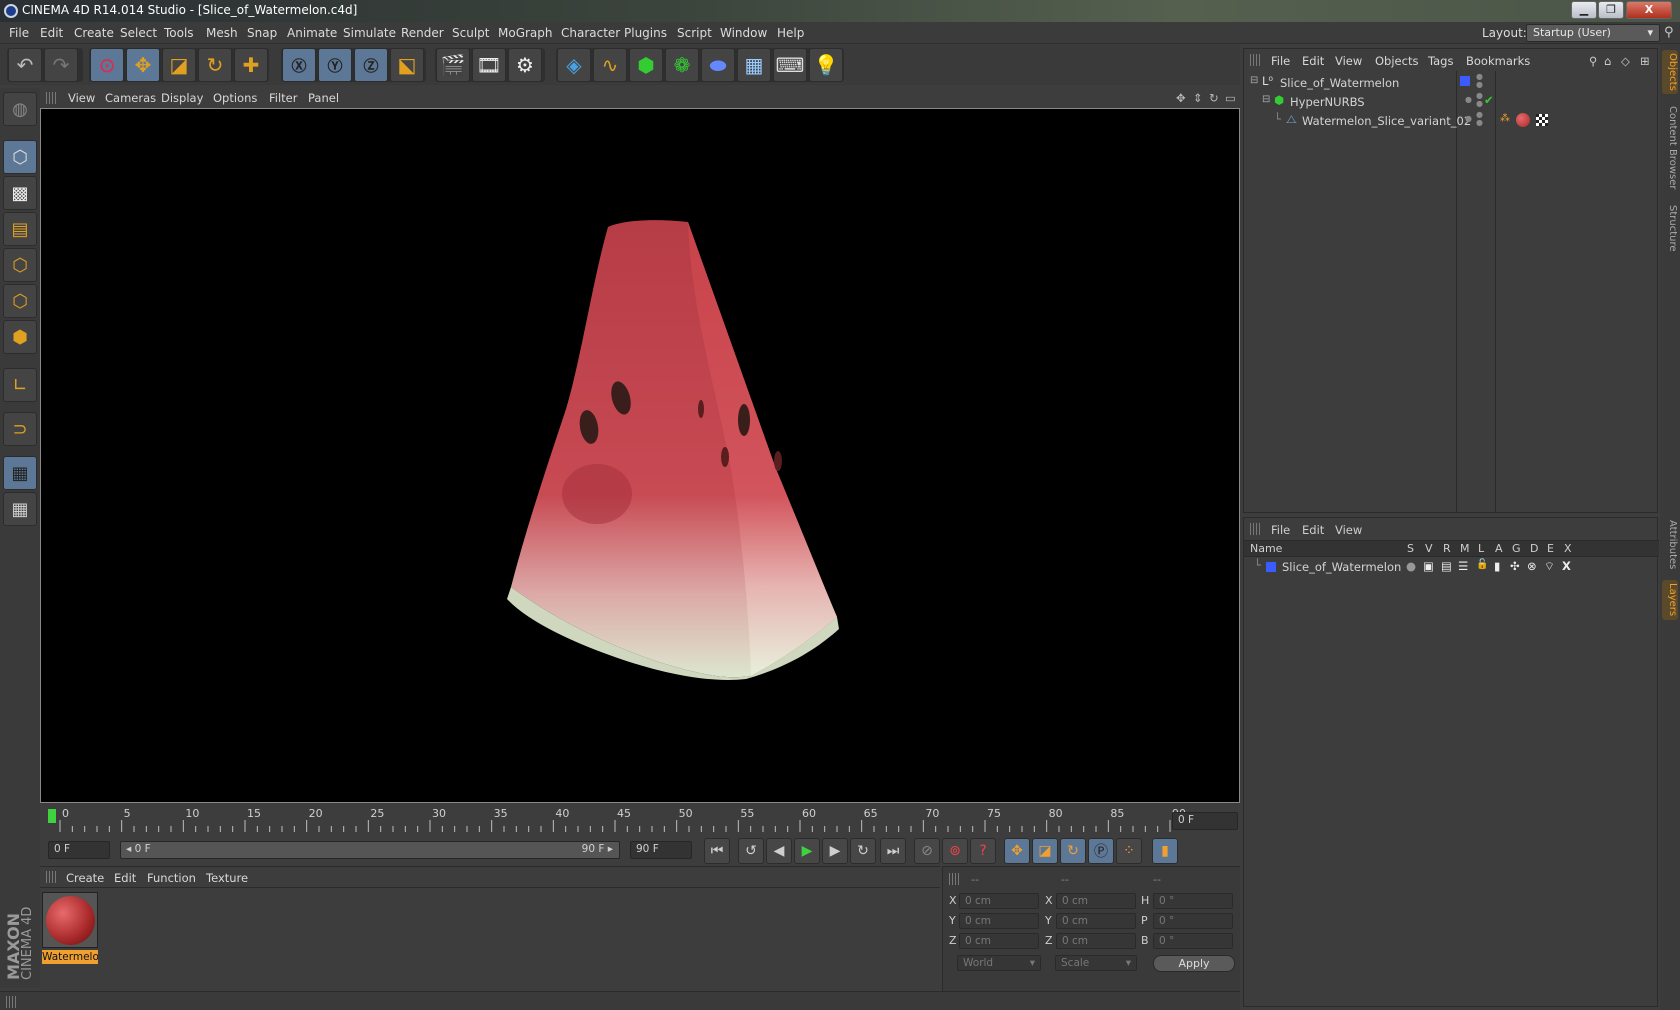 The image size is (1680, 1010). I want to click on viewport-rotate-icon: ↻, so click(1214, 98).